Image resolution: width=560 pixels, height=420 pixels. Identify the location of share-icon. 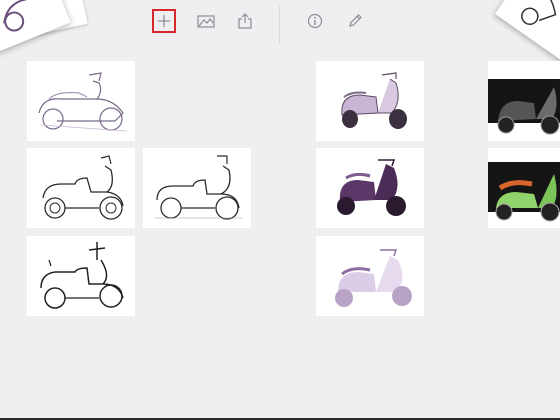
(245, 21).